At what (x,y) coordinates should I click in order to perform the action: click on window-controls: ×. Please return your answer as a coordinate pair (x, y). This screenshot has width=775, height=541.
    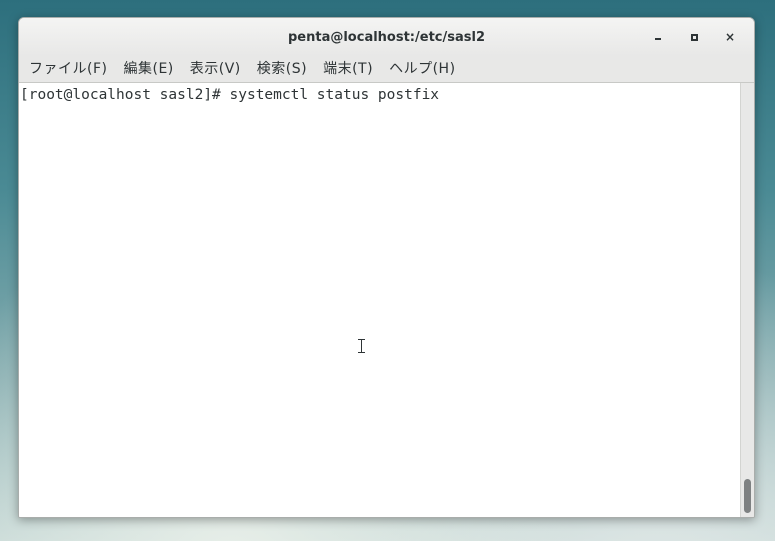
    Looking at the image, I should click on (694, 37).